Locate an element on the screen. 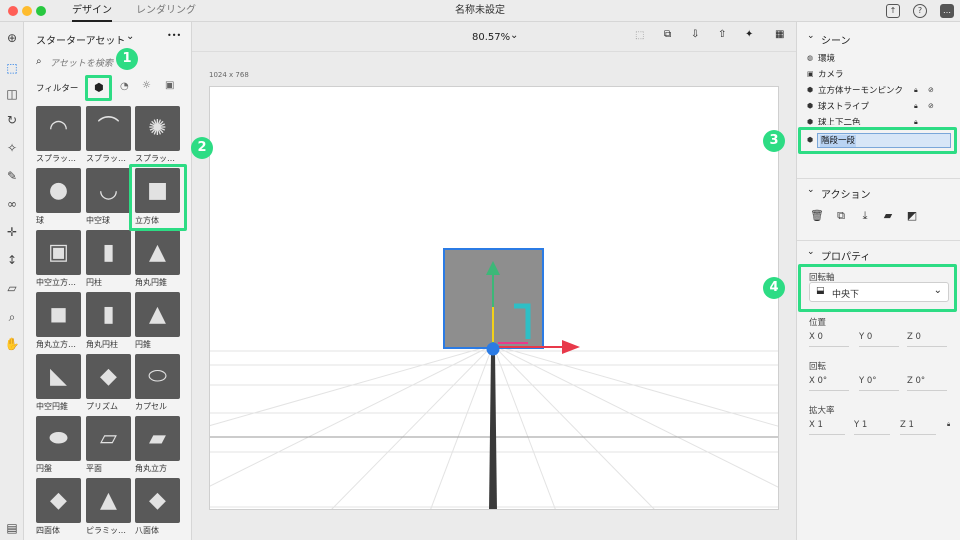  scene-item-camera: カメラ is located at coordinates (831, 75).